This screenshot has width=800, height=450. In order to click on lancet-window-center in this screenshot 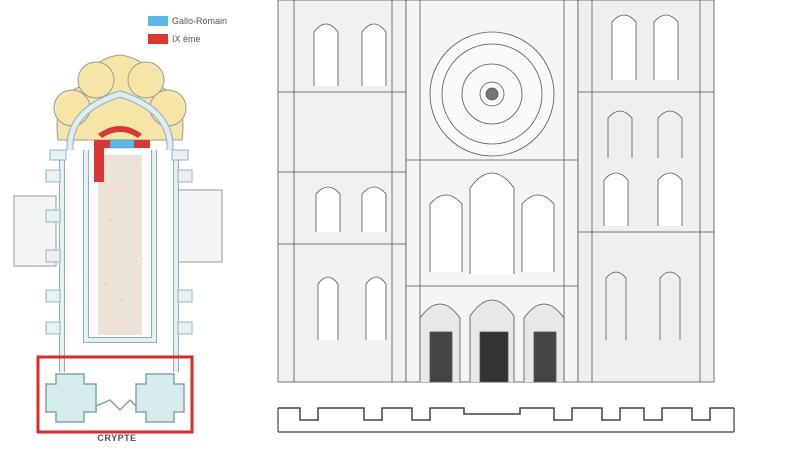, I will do `click(492, 223)`.